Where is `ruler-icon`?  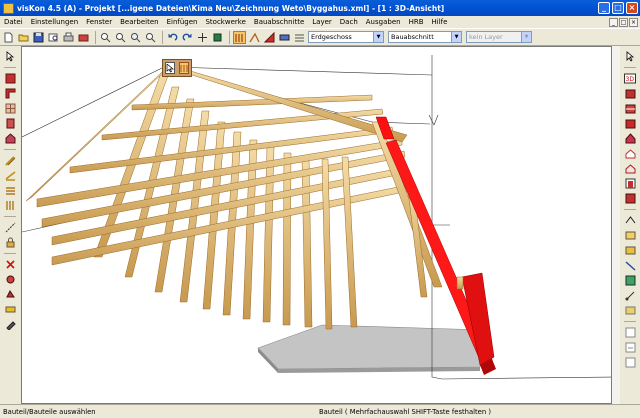 ruler-icon is located at coordinates (10, 227).